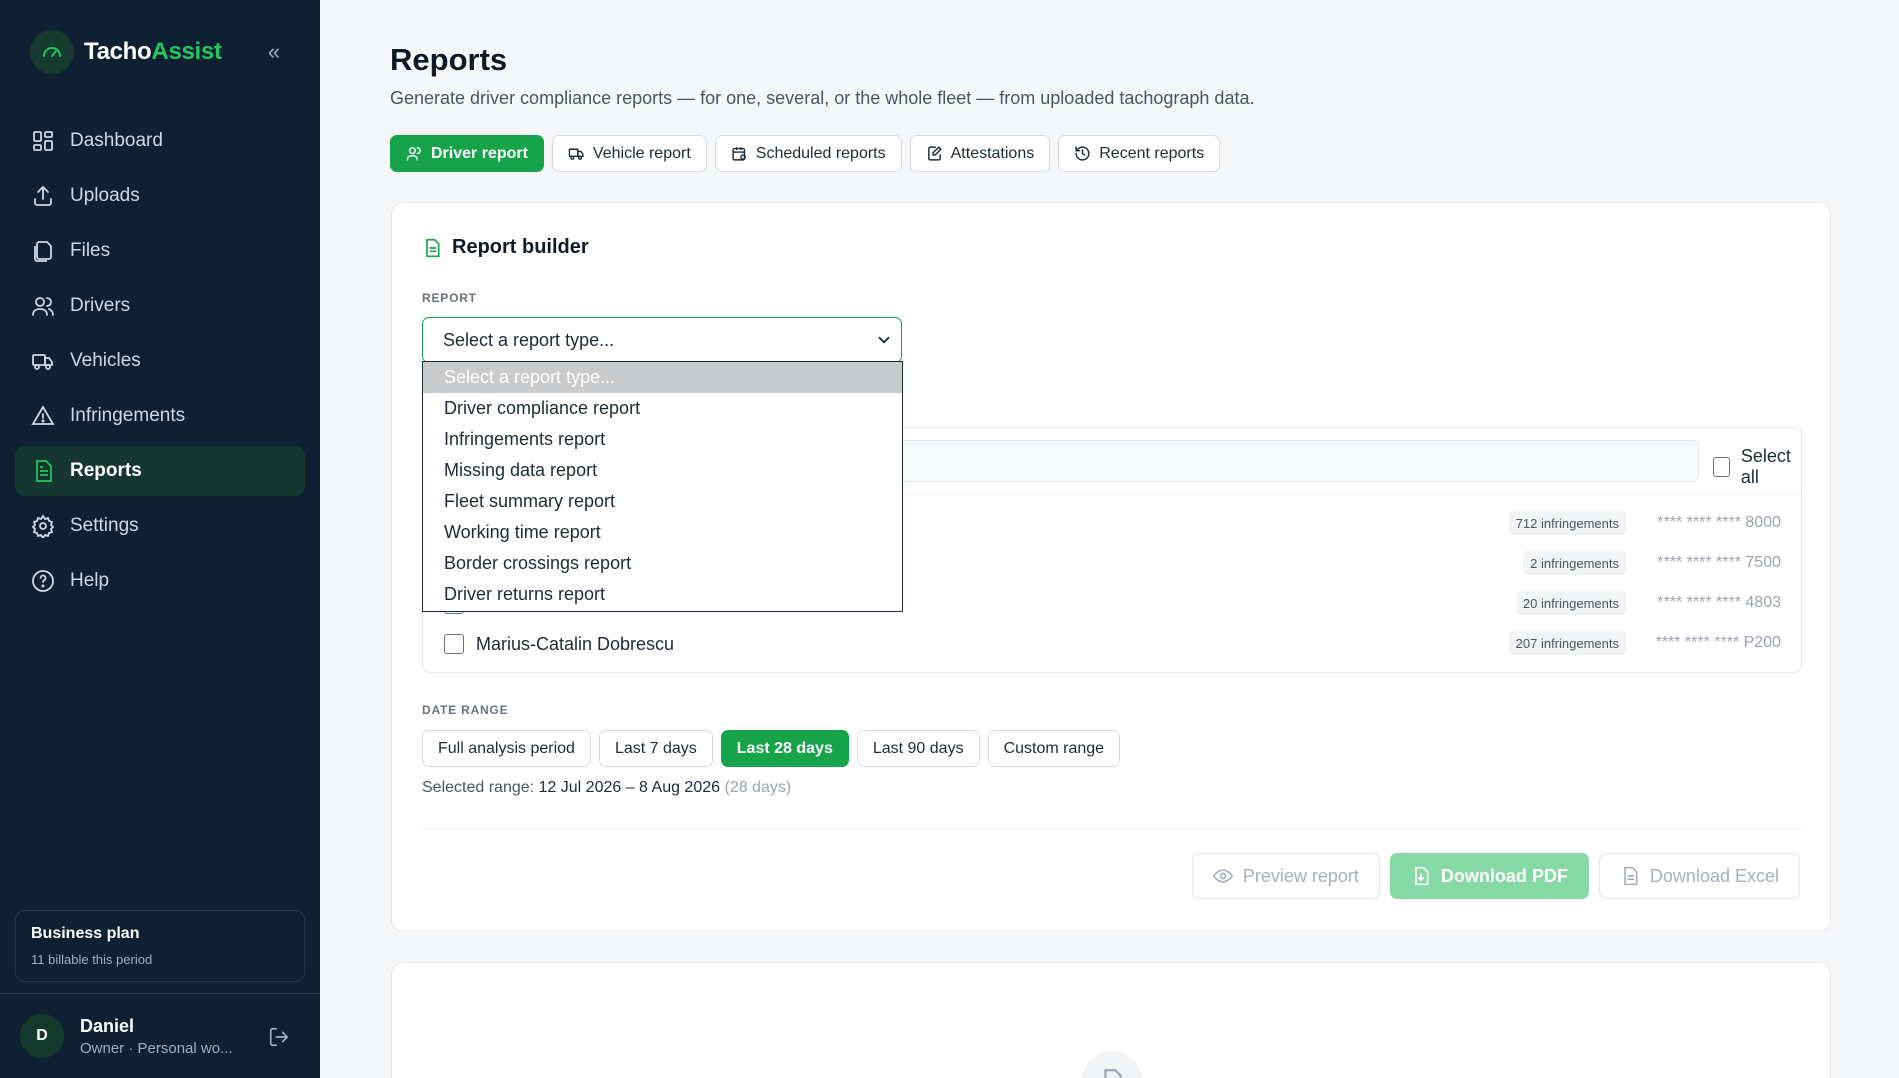  I want to click on plan-card: Business plan 11 billable this period, so click(160, 946).